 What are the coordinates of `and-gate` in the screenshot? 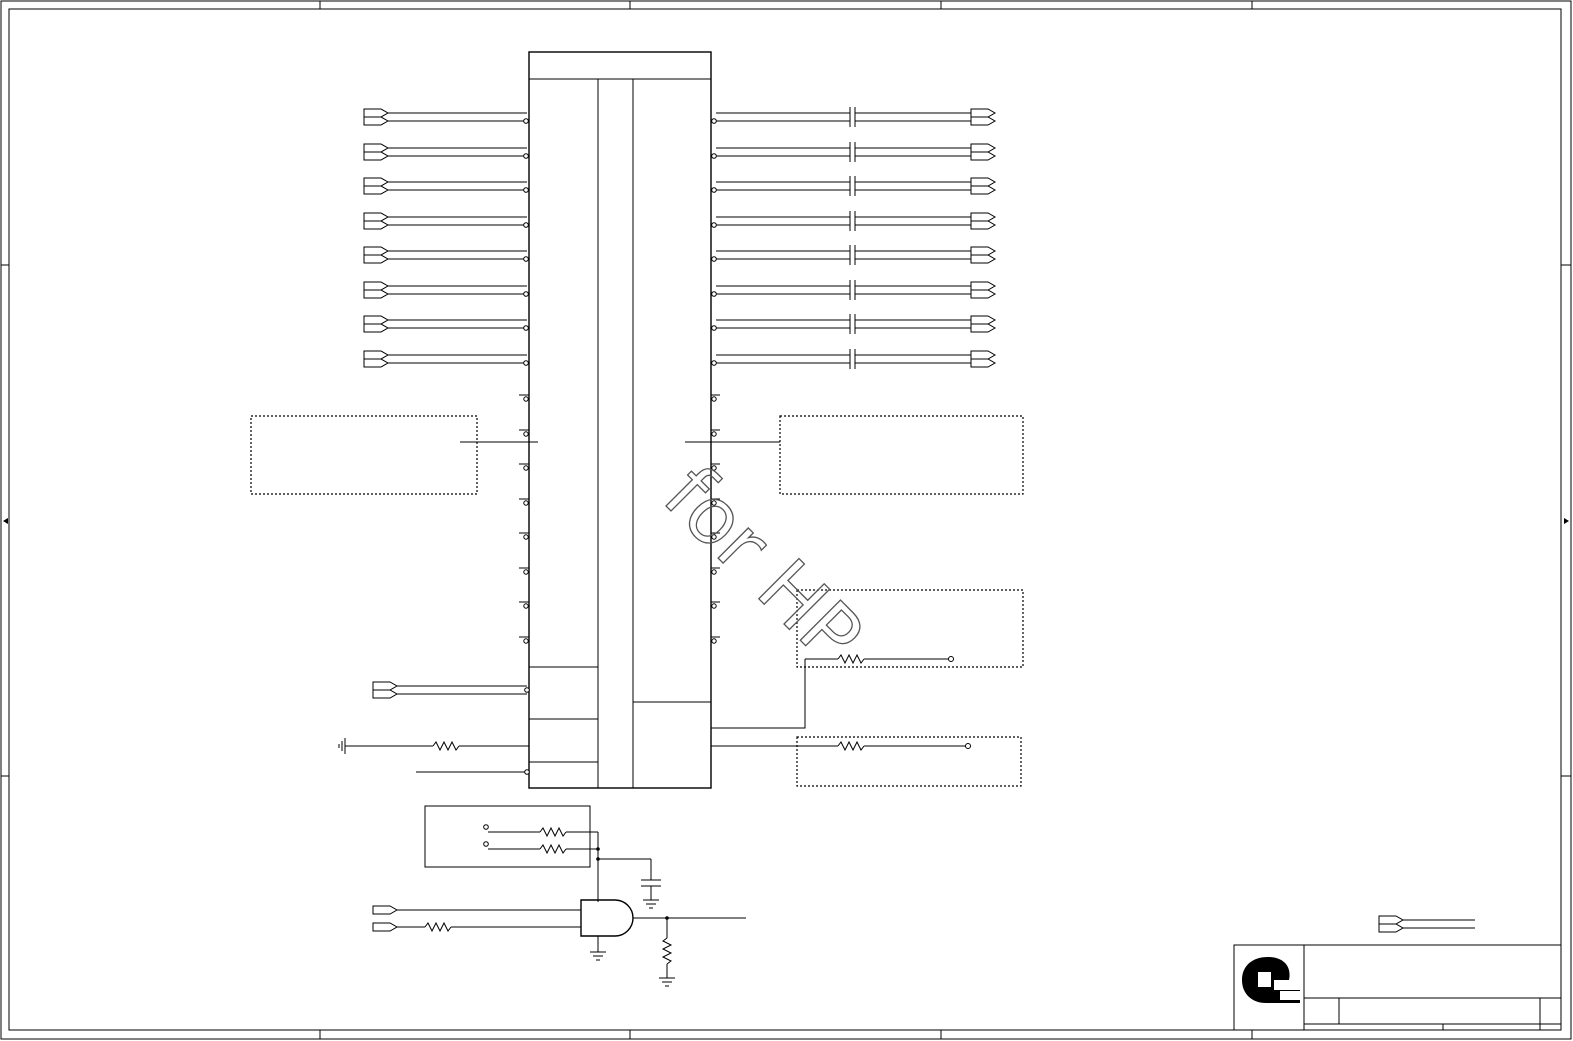 It's located at (607, 918).